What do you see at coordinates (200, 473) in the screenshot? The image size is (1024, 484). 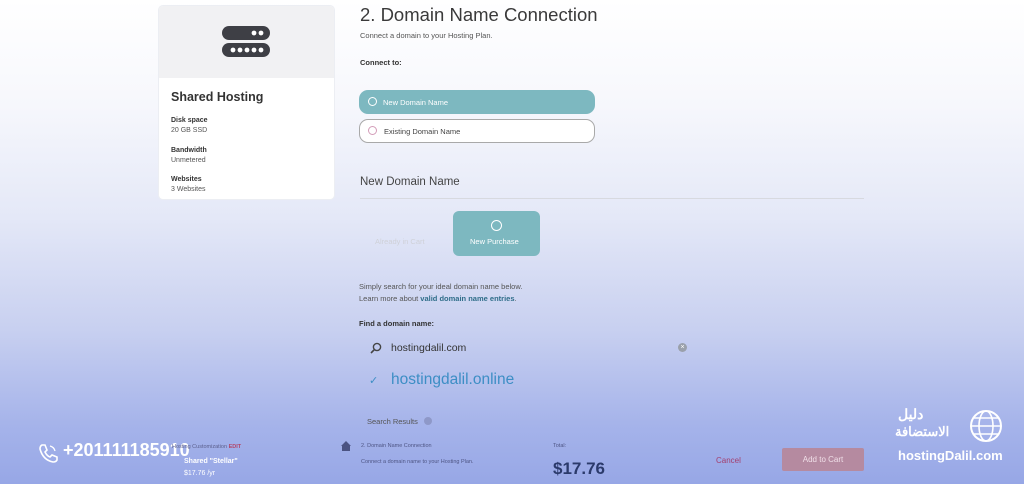 I see `cart-plan-price: $17.76 /yr` at bounding box center [200, 473].